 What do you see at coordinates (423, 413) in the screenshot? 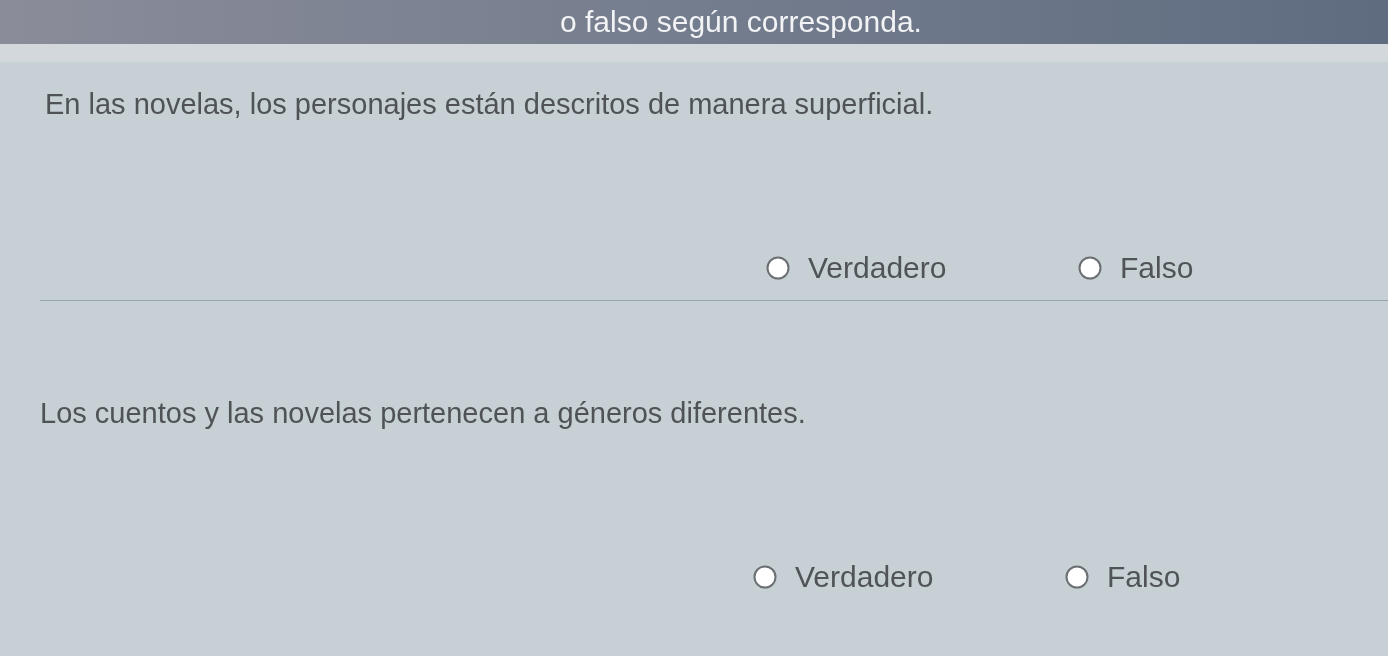
I see `question-statement: Los cuentos y las novelas pertenecen a géneros diferentes.` at bounding box center [423, 413].